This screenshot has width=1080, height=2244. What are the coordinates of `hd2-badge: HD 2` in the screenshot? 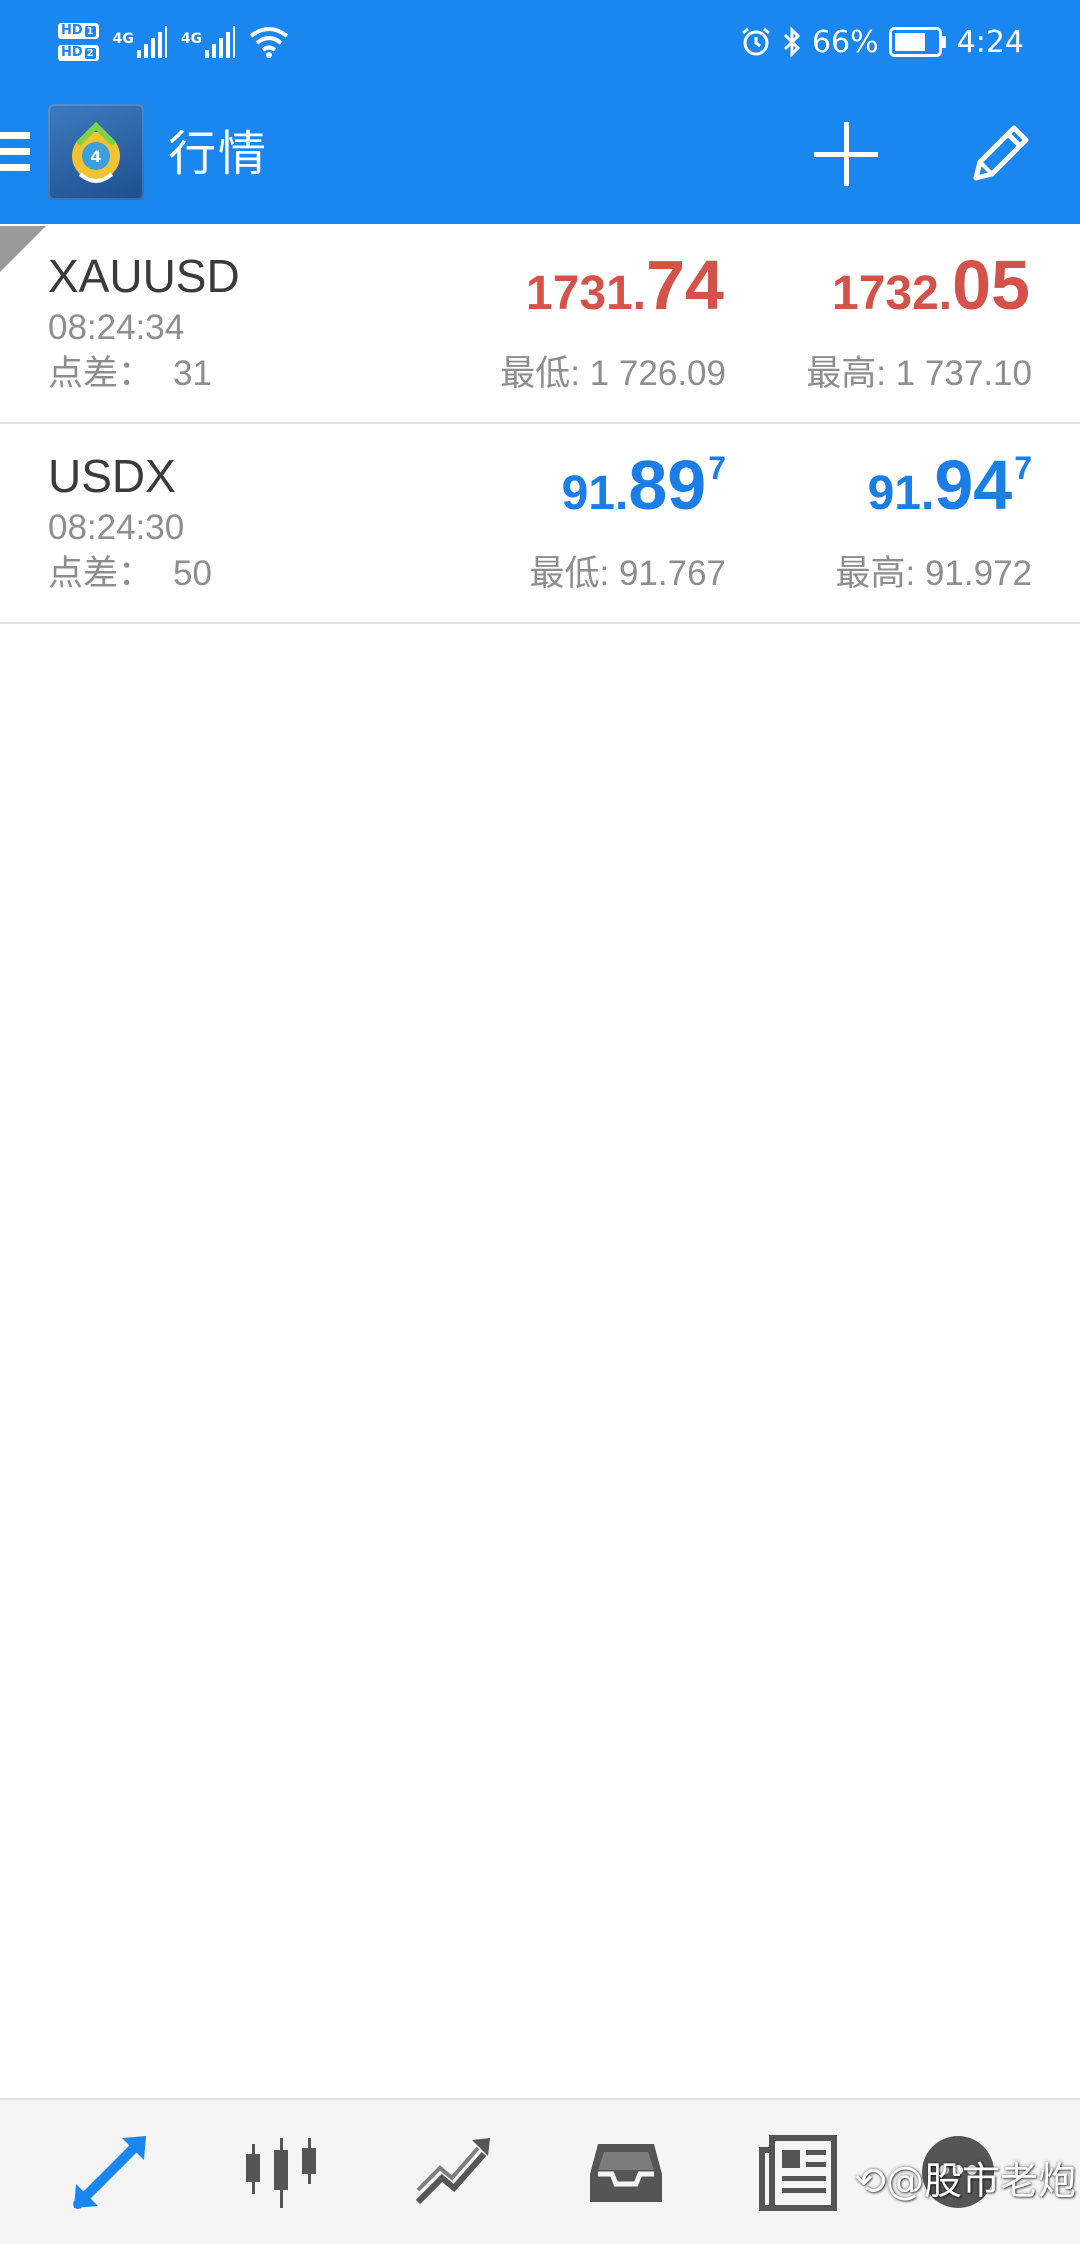 It's located at (78, 53).